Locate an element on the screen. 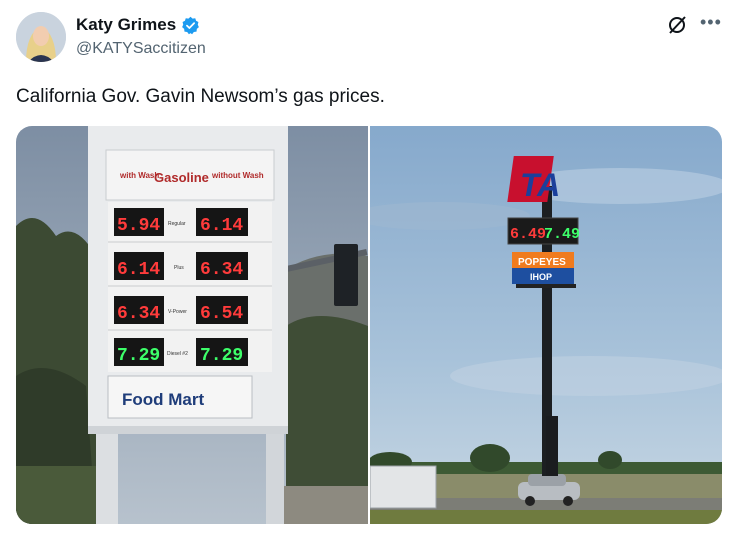  avatar is located at coordinates (41, 37).